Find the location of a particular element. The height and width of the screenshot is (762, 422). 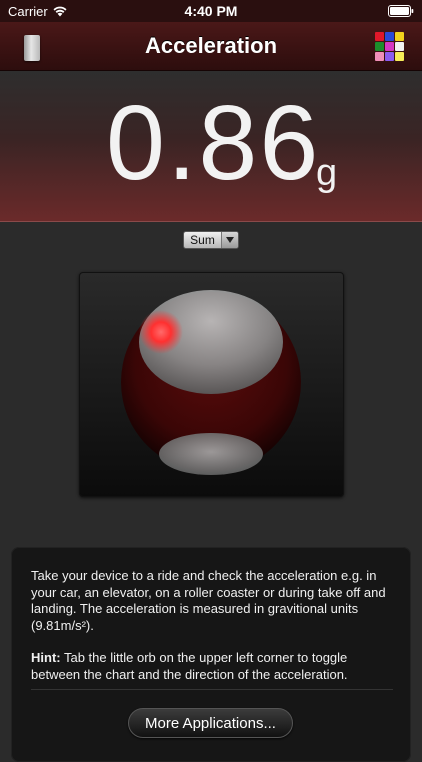

wifi-icon is located at coordinates (60, 11).